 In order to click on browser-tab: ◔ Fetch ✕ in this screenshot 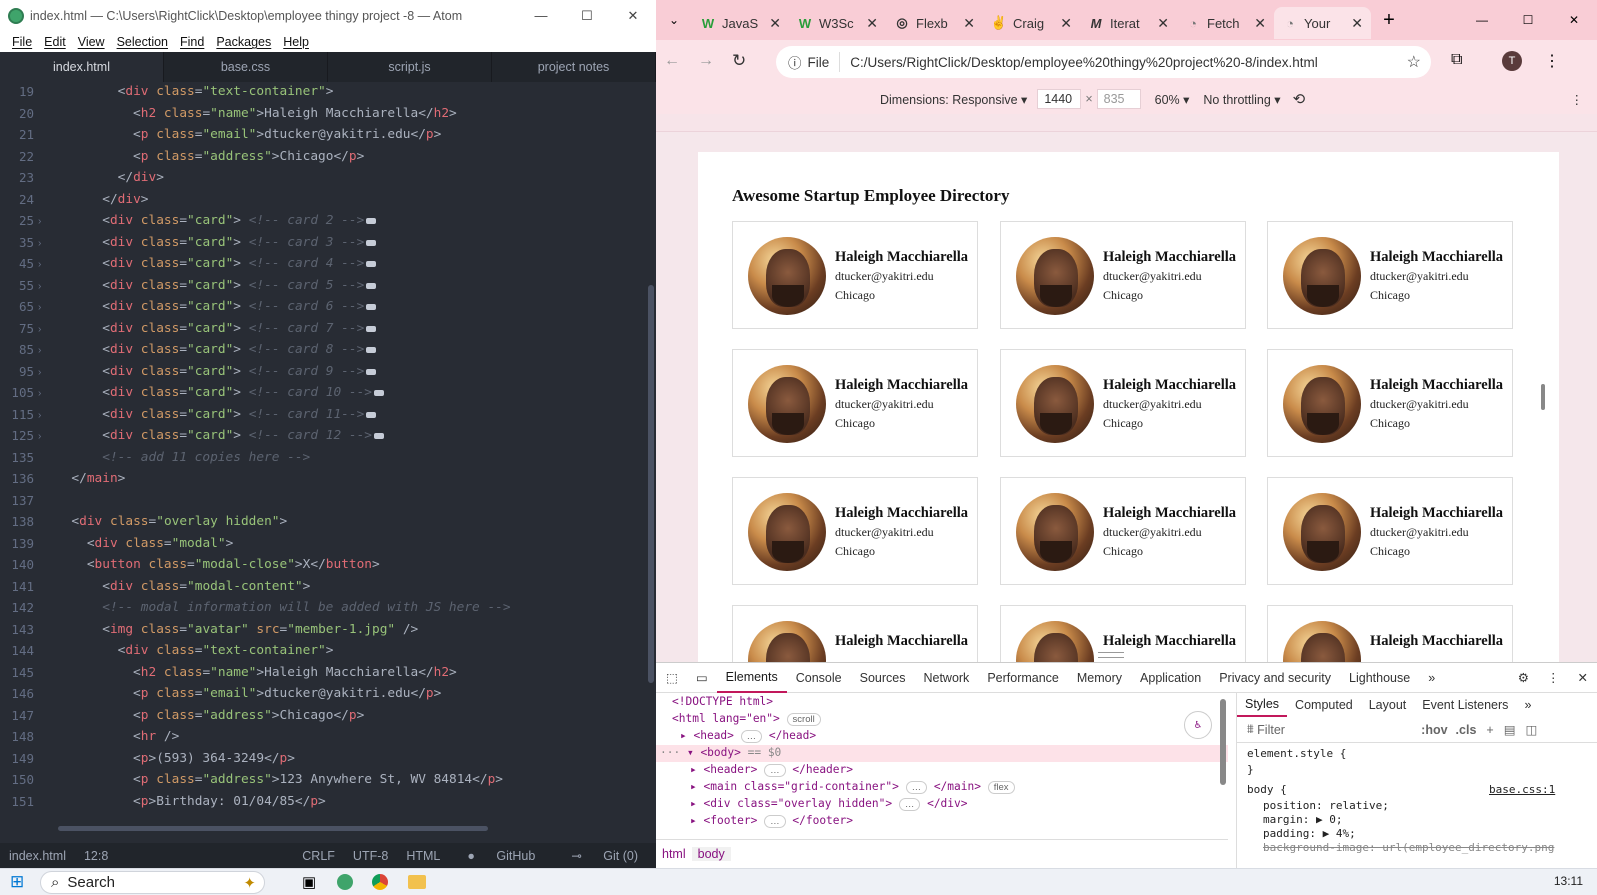, I will do `click(1225, 23)`.